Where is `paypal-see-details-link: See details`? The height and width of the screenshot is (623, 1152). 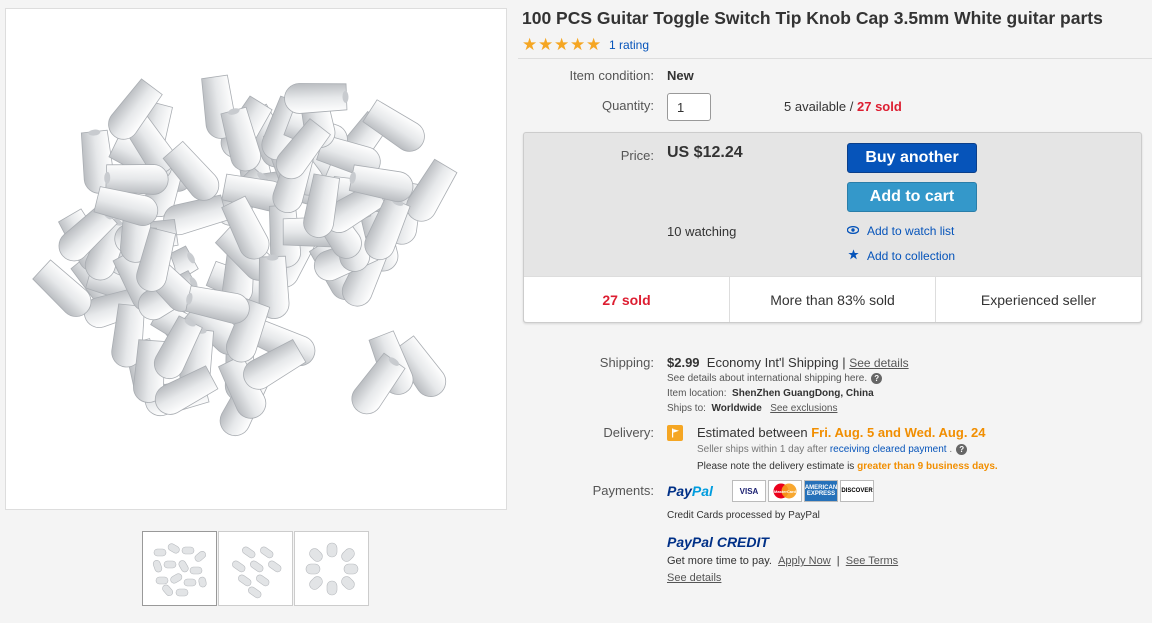 paypal-see-details-link: See details is located at coordinates (694, 578).